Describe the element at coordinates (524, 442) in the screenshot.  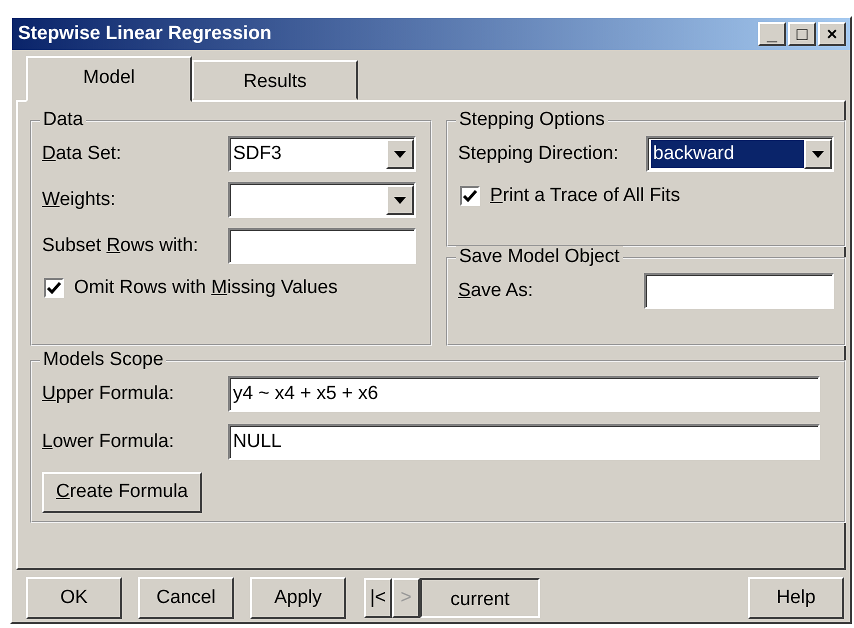
I see `input-field: NULL` at that location.